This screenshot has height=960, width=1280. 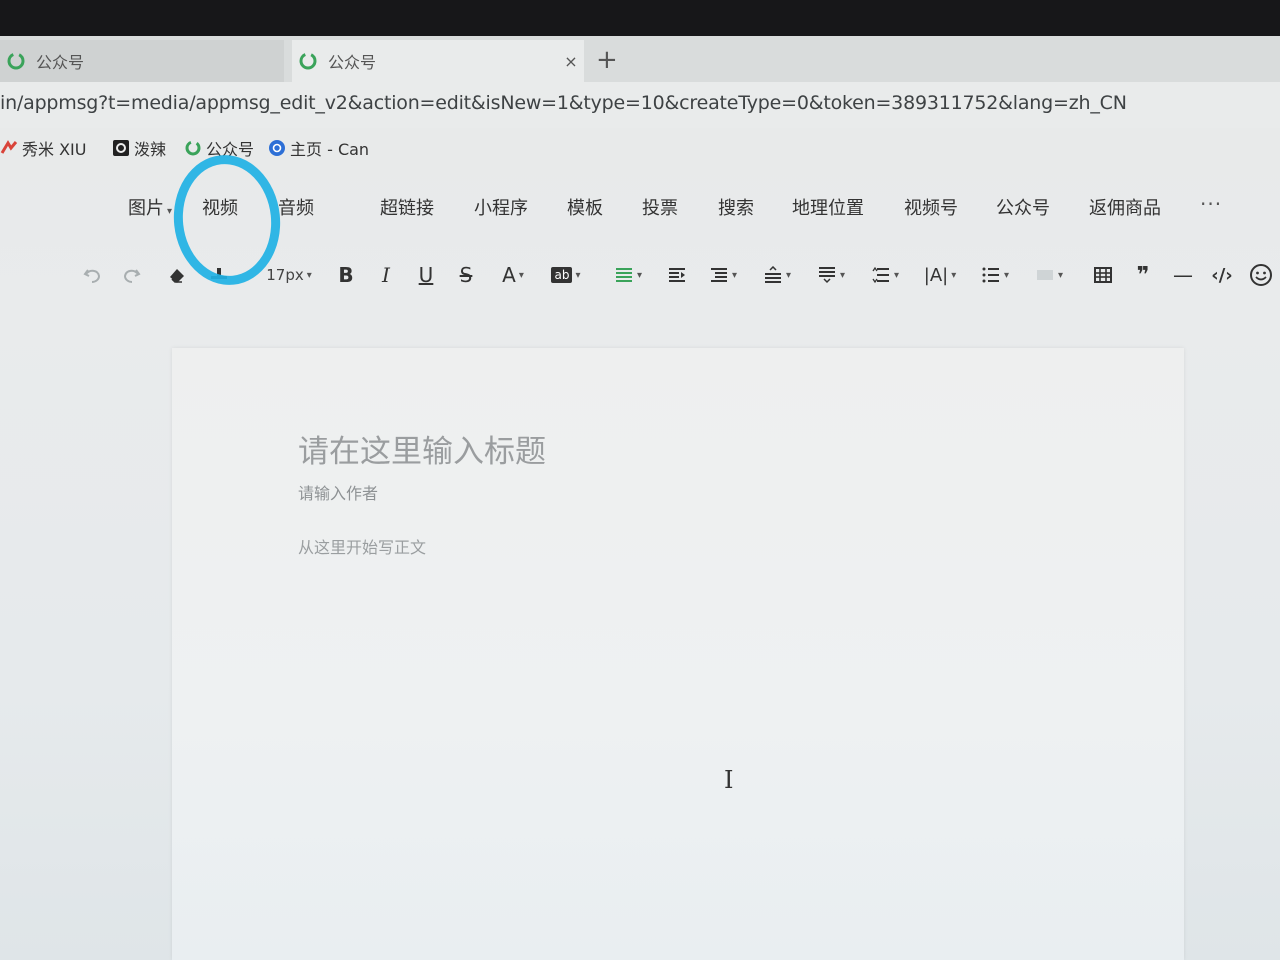 I want to click on spacing-after-icon: ▾, so click(x=831, y=275).